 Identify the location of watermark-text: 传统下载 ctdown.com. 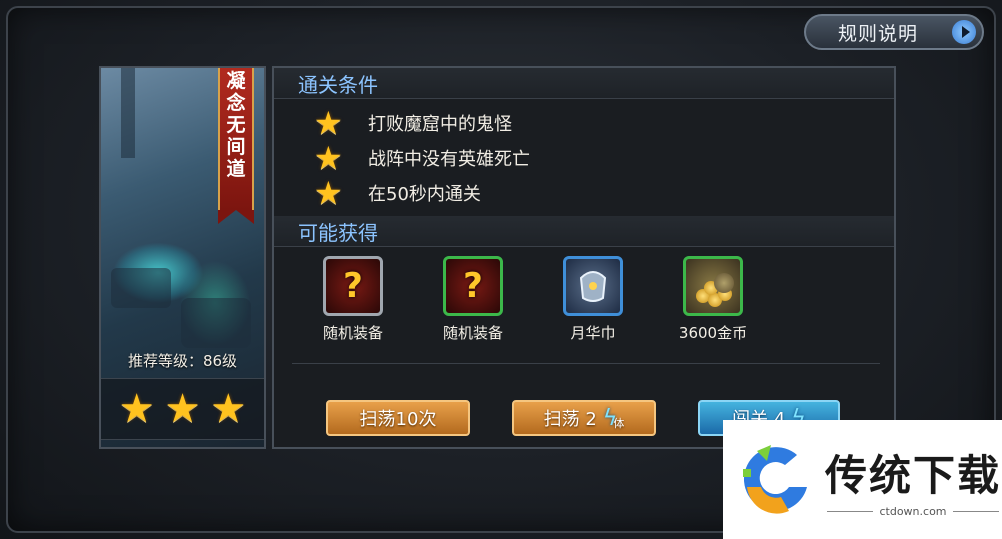
(913, 480).